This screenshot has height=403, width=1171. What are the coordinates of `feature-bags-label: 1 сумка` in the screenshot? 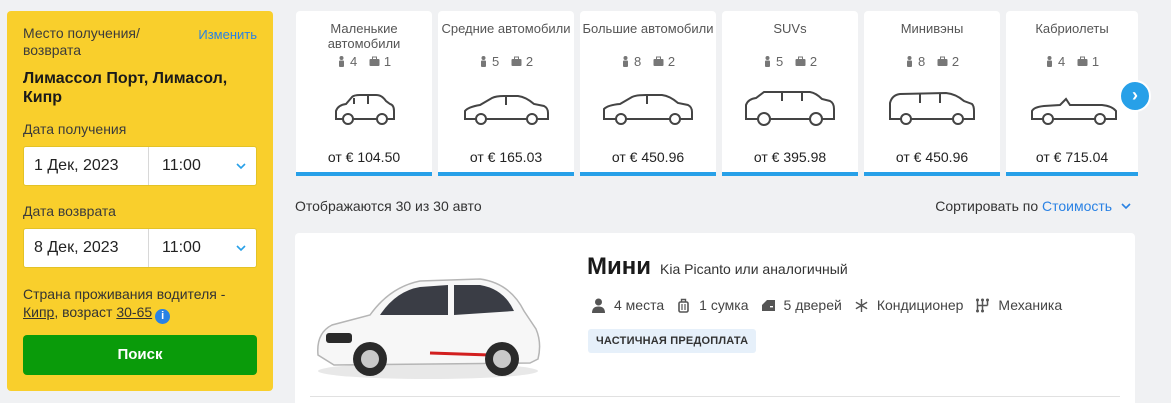 It's located at (724, 305).